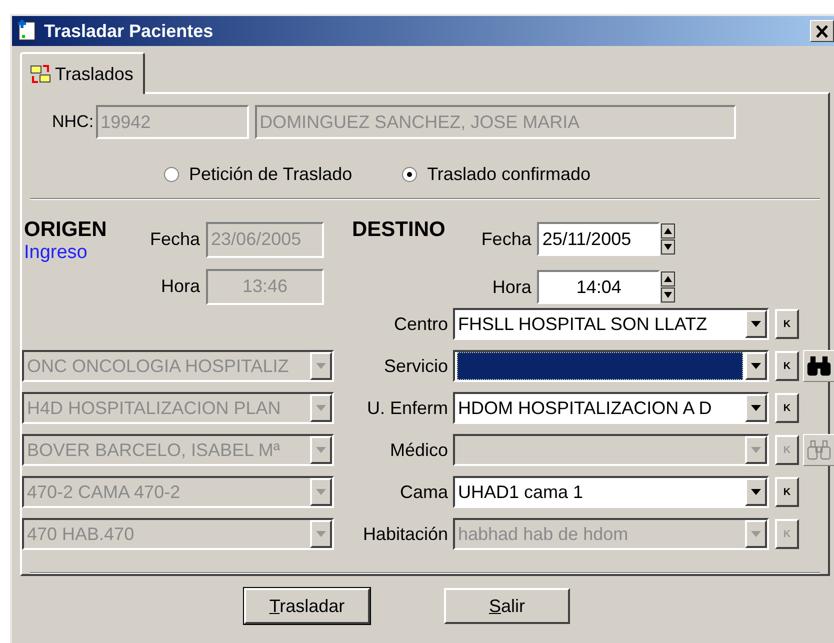 This screenshot has height=643, width=834. I want to click on origin-heading: ORIGEN, so click(66, 230).